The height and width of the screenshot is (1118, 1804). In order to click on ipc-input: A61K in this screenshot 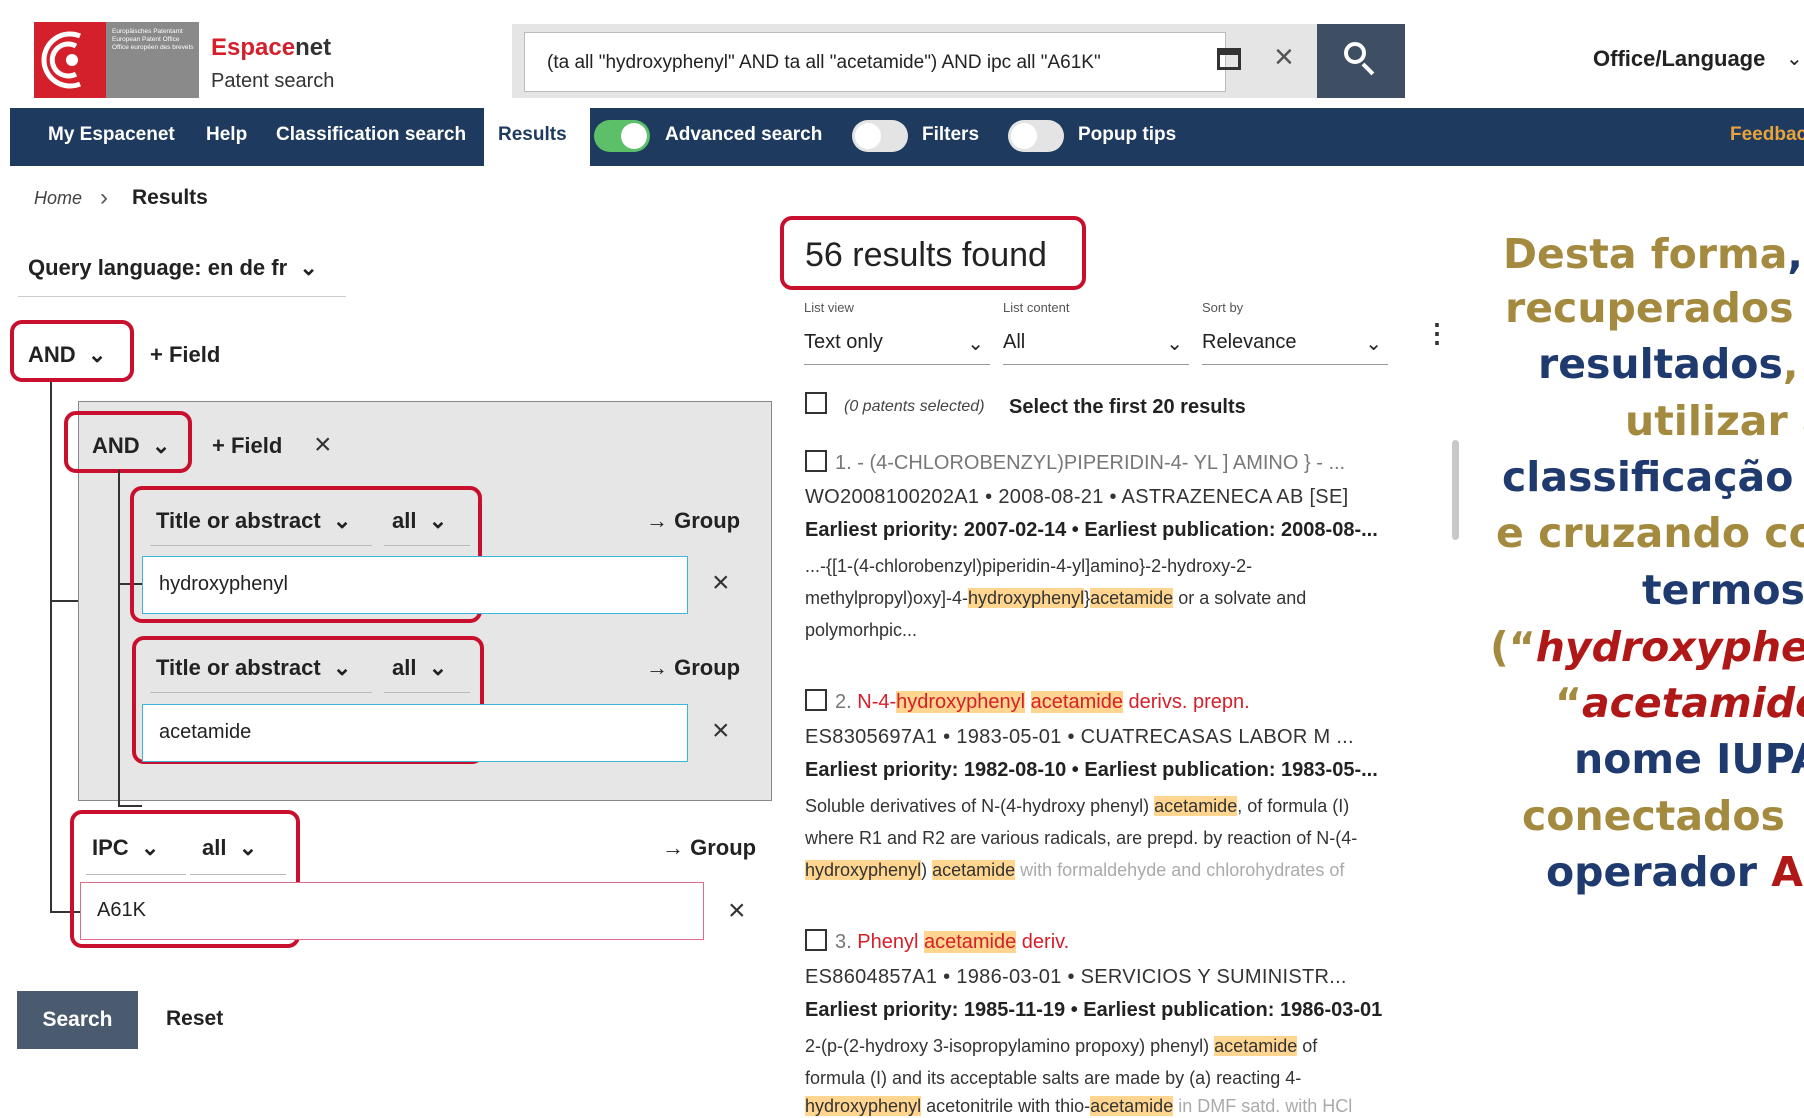, I will do `click(392, 911)`.